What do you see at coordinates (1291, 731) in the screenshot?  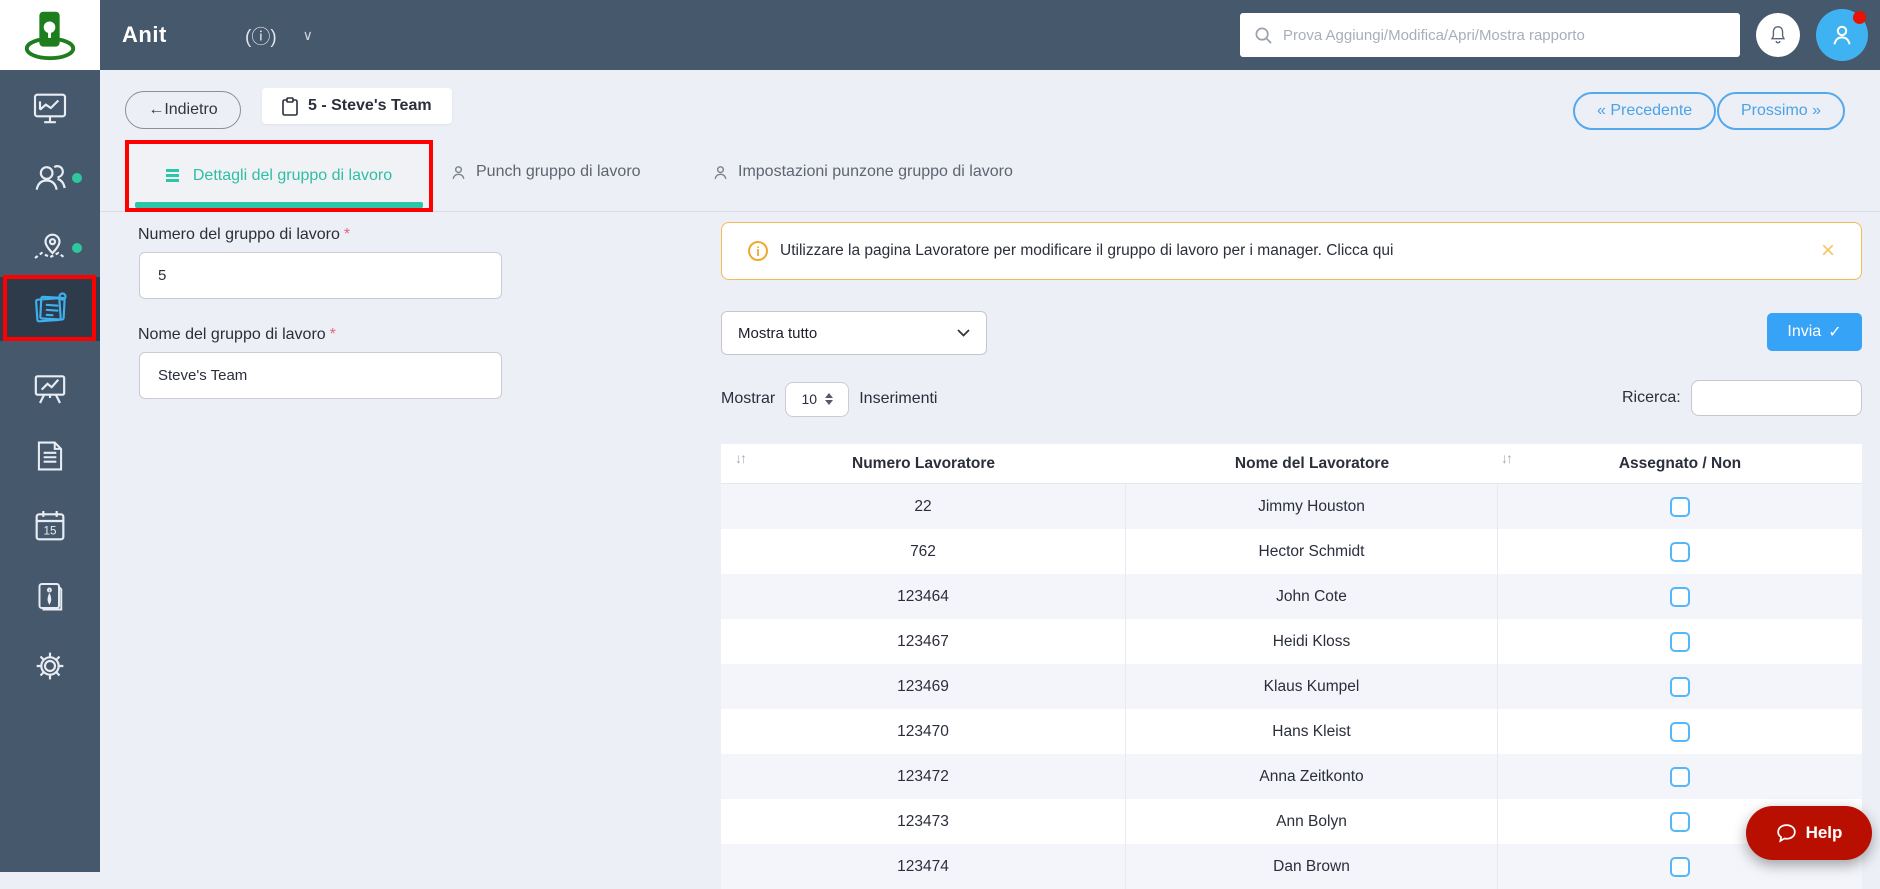 I see `table-row: 123470 Hans Kleist` at bounding box center [1291, 731].